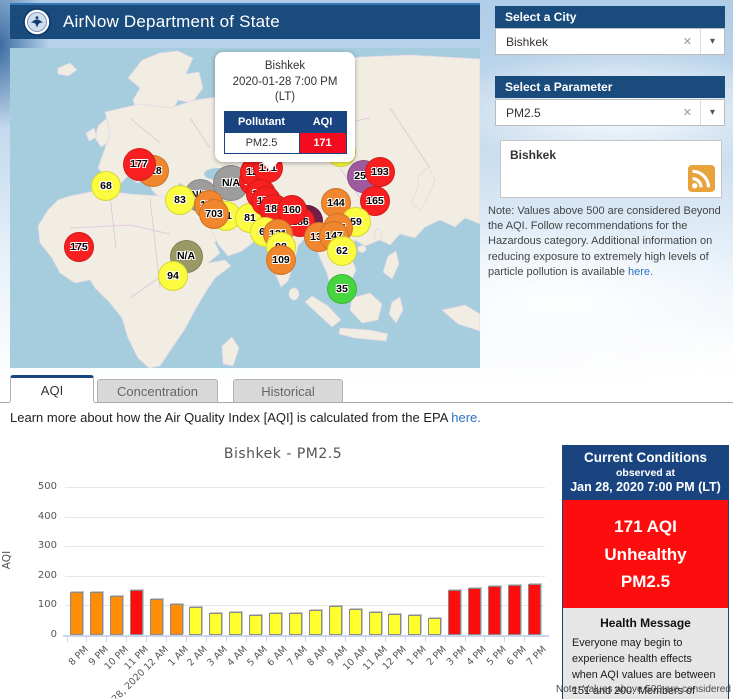  I want to click on popup-col-aqi: AQI, so click(322, 121).